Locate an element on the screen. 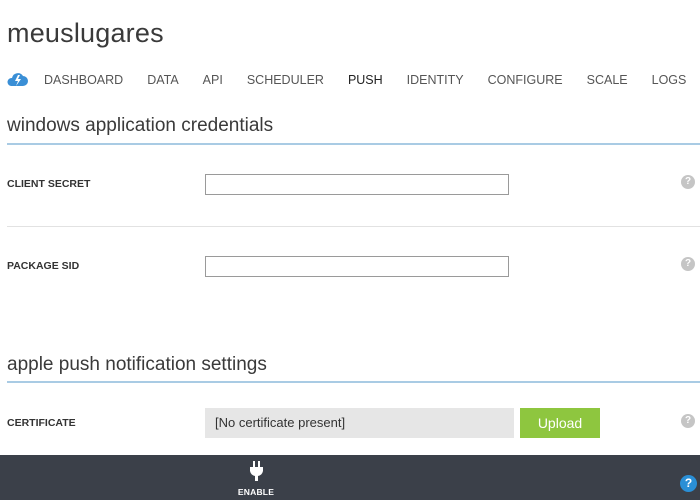 This screenshot has height=500, width=700. enable-label: ENABLE is located at coordinates (256, 492).